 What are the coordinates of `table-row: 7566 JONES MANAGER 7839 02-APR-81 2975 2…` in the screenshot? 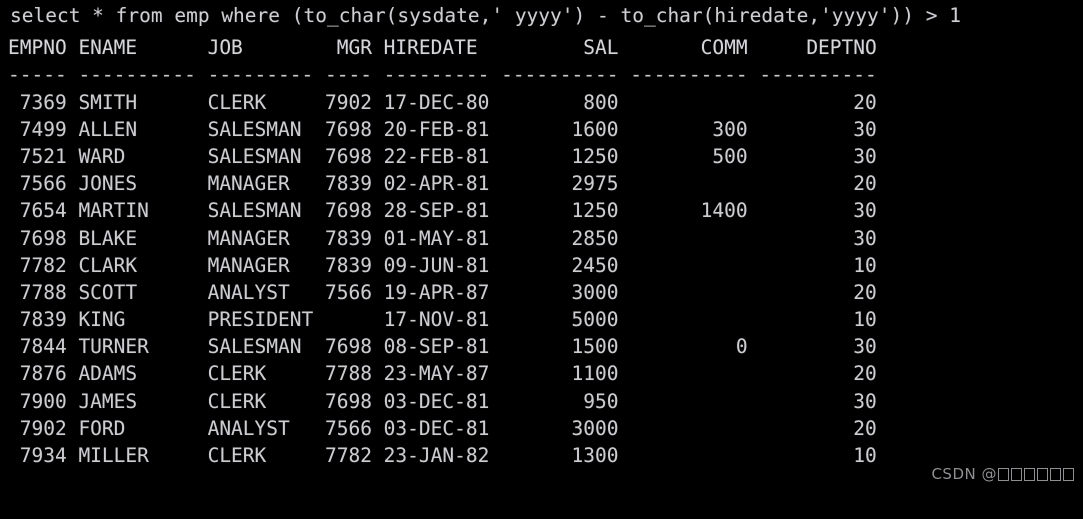 It's located at (442, 184).